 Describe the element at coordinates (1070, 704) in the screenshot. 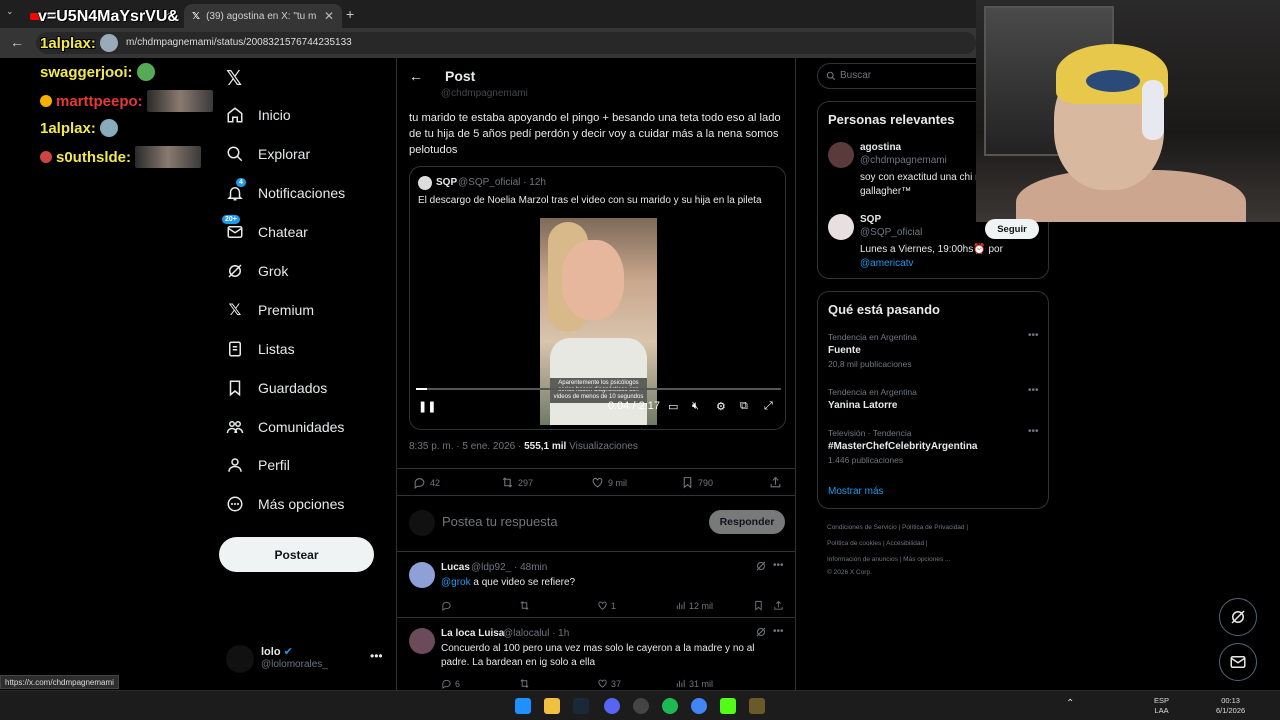

I see `chevron-up-icon: ⌃` at that location.